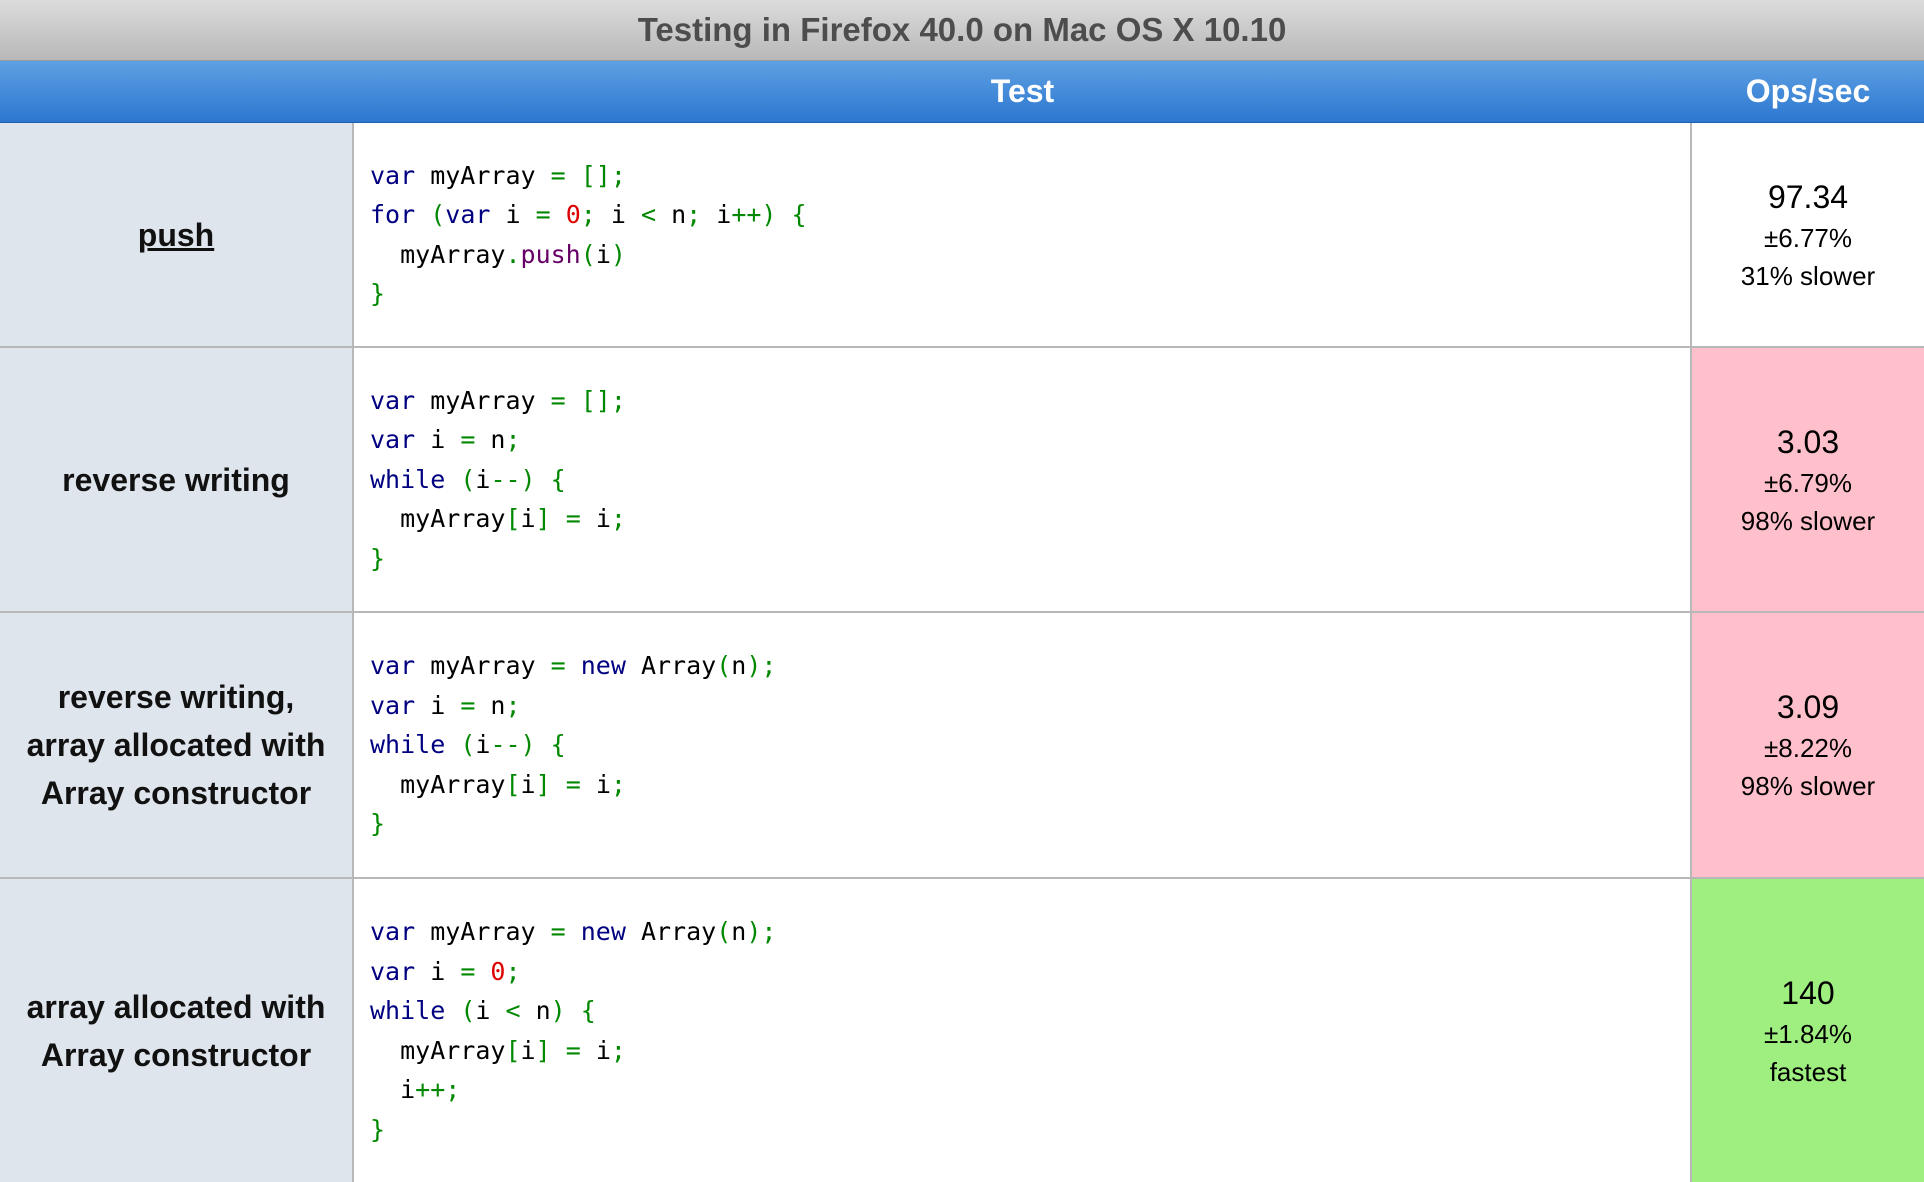 The image size is (1924, 1182). What do you see at coordinates (1808, 1033) in the screenshot?
I see `ops-error-margin: ±1.84%` at bounding box center [1808, 1033].